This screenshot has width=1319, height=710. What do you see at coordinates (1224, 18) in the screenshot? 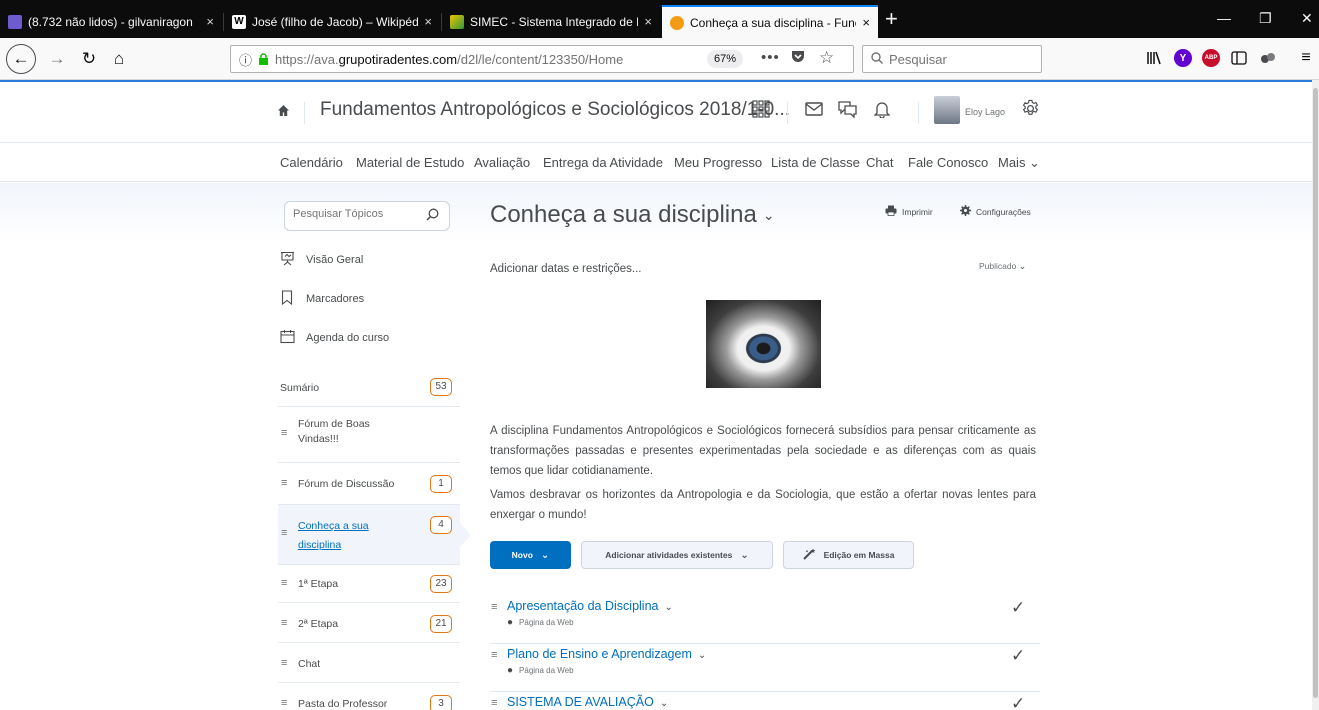
I see `minimize-button: —` at bounding box center [1224, 18].